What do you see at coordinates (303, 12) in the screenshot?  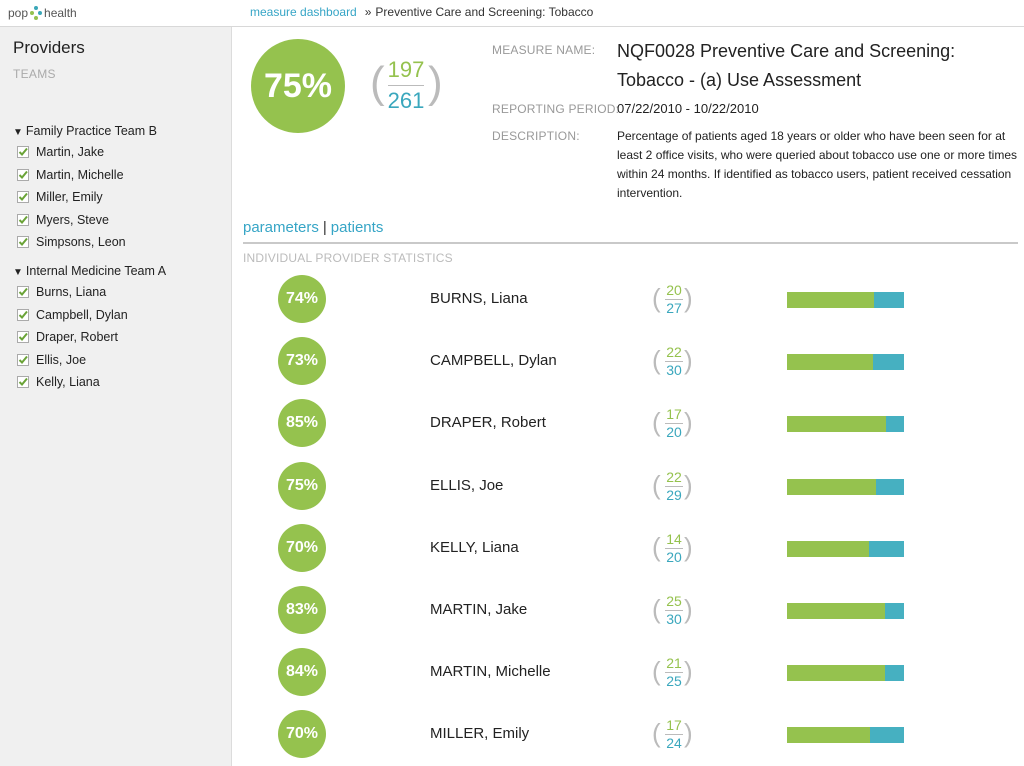 I see `breadcrumb-measure-dashboard-link: measure dashboard` at bounding box center [303, 12].